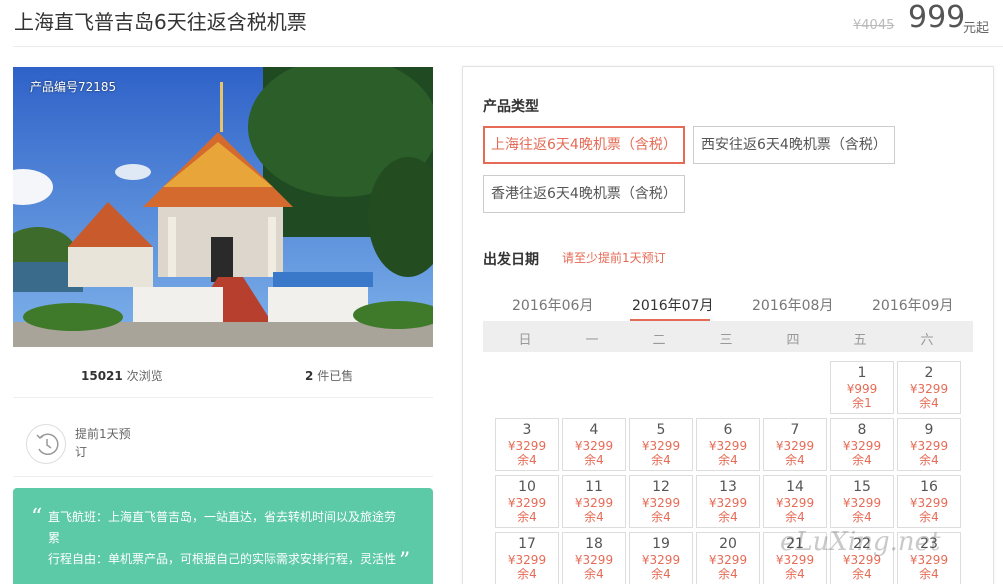 Image resolution: width=1003 pixels, height=584 pixels. I want to click on product-title: 上海直飞普吉岛6天往返含税机票, so click(160, 22).